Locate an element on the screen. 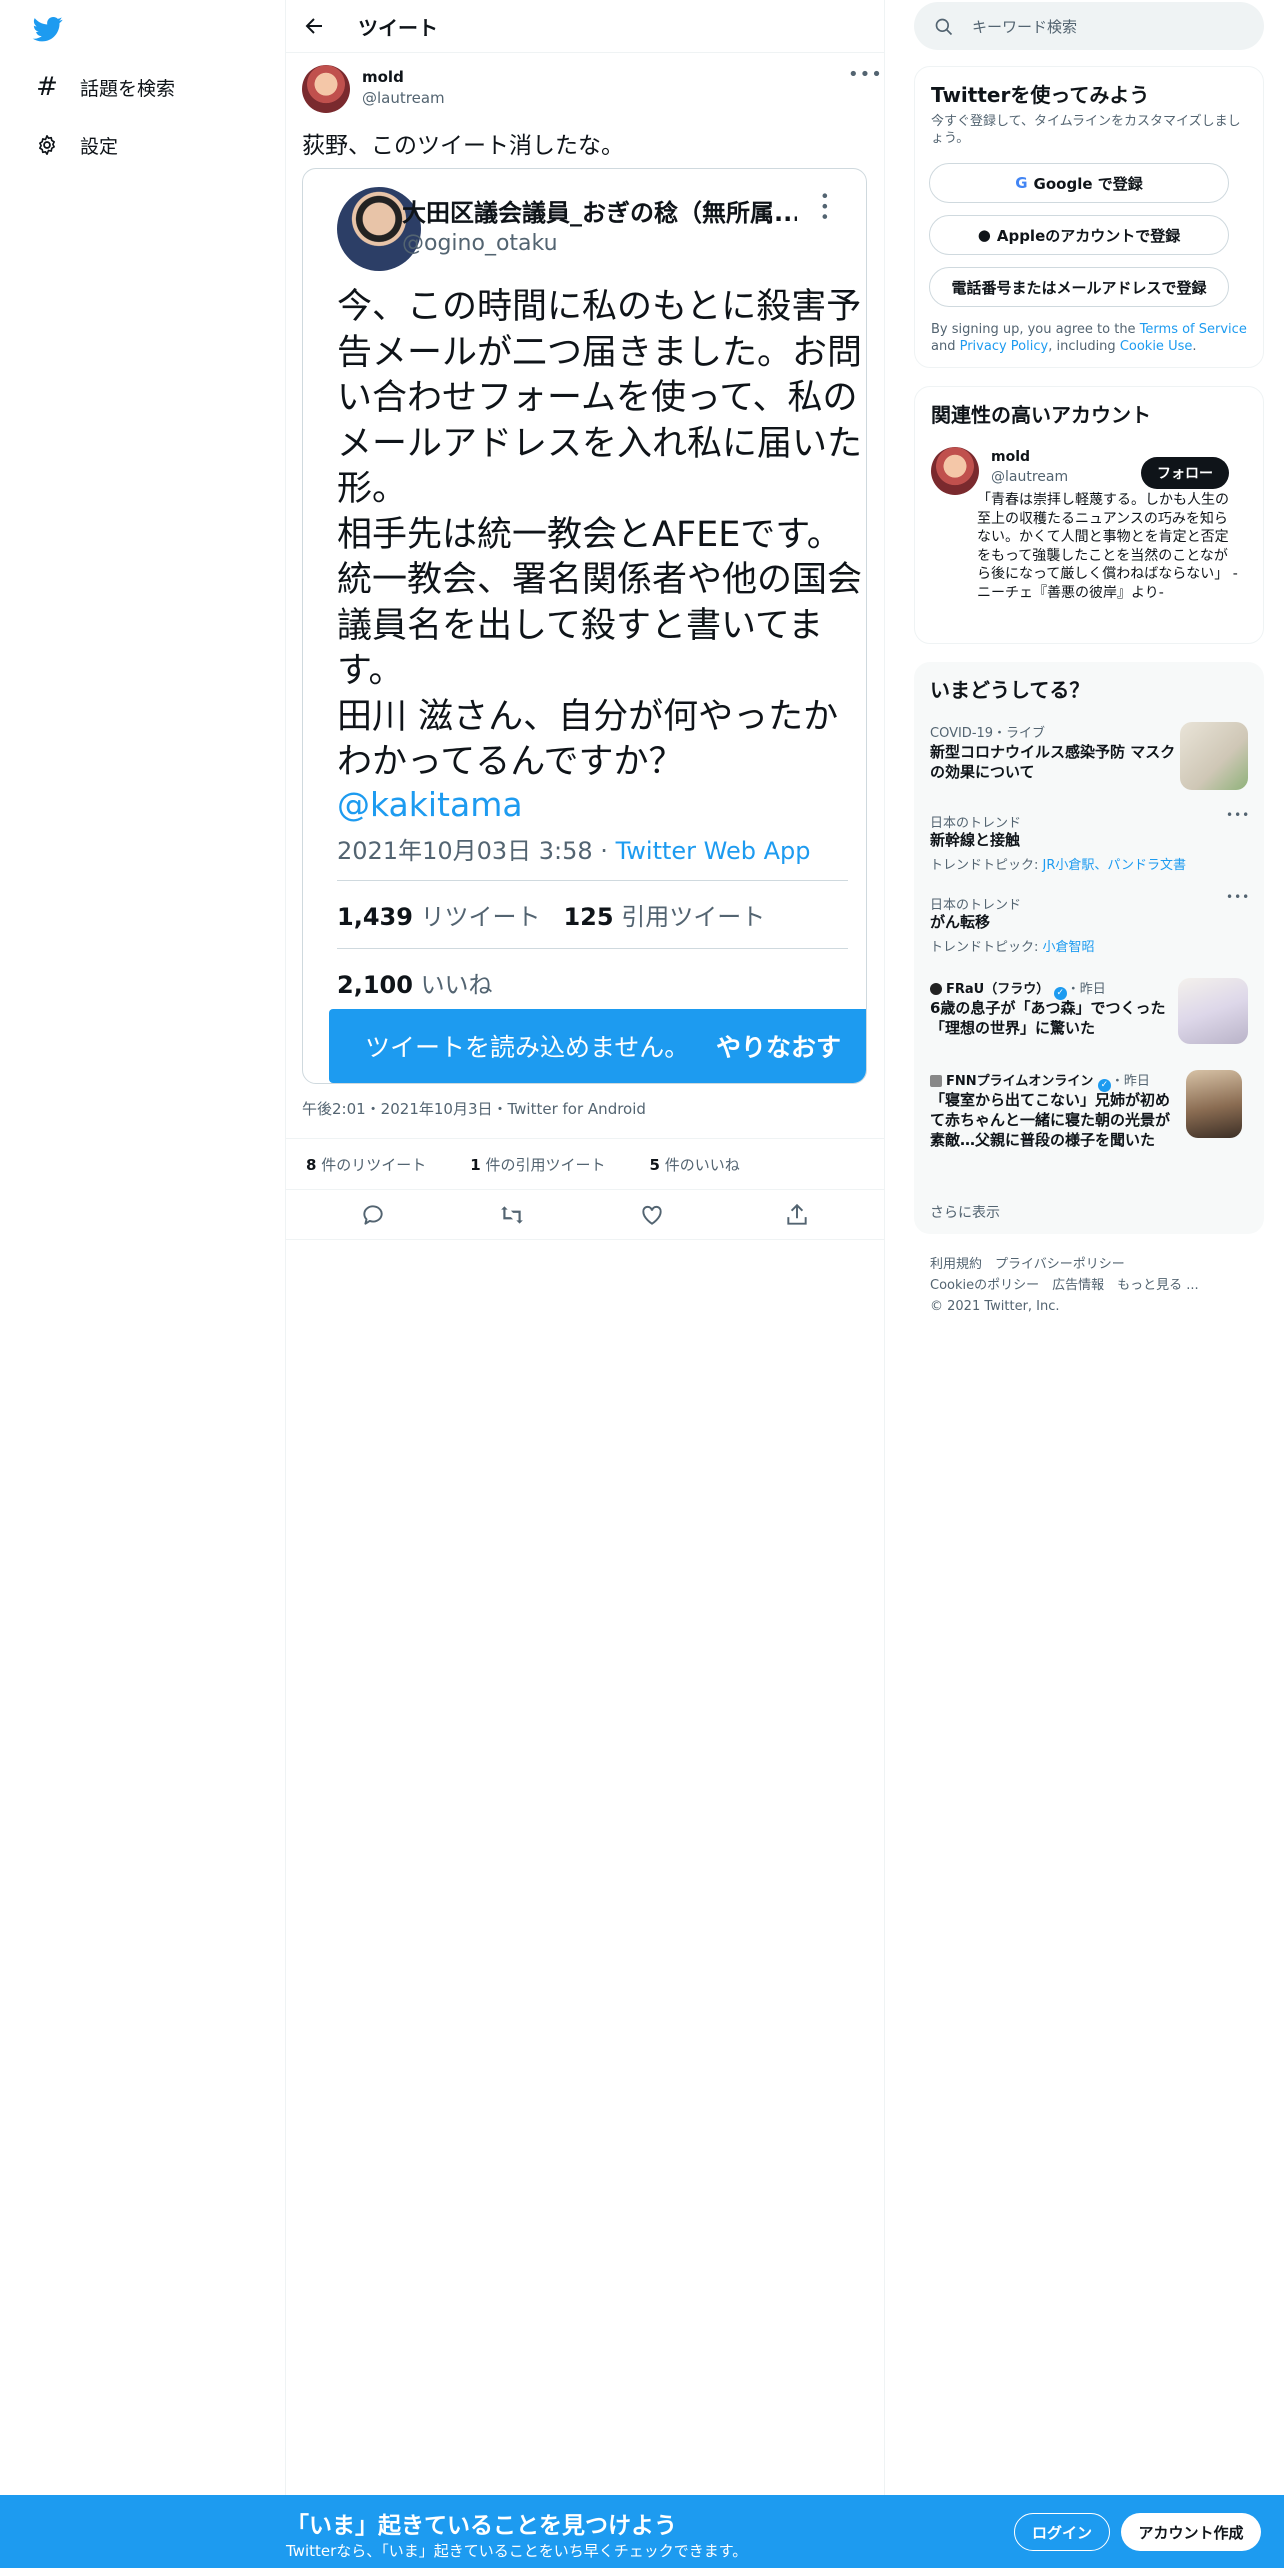 Image resolution: width=1284 pixels, height=2568 pixels. signup-button: アカウント作成 is located at coordinates (1191, 2532).